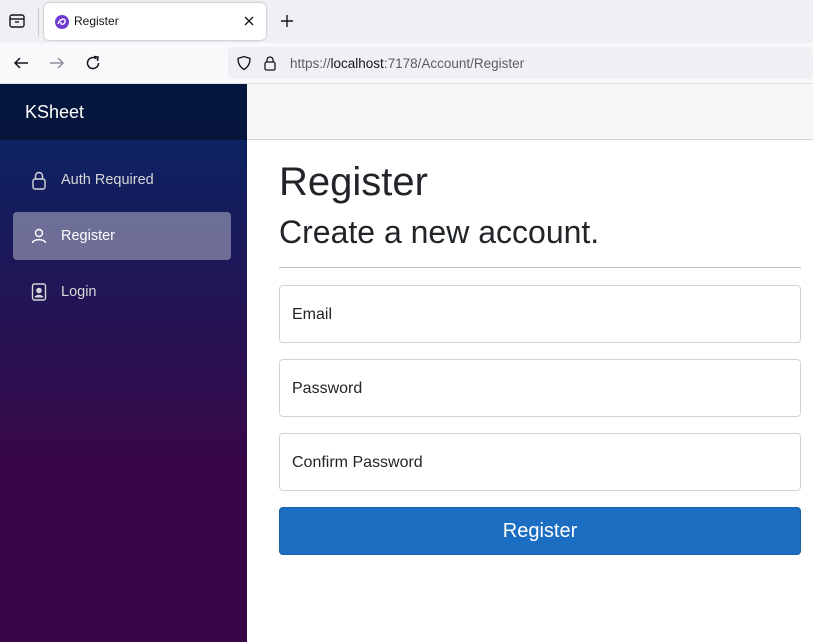 Image resolution: width=813 pixels, height=642 pixels. I want to click on shield-icon, so click(244, 63).